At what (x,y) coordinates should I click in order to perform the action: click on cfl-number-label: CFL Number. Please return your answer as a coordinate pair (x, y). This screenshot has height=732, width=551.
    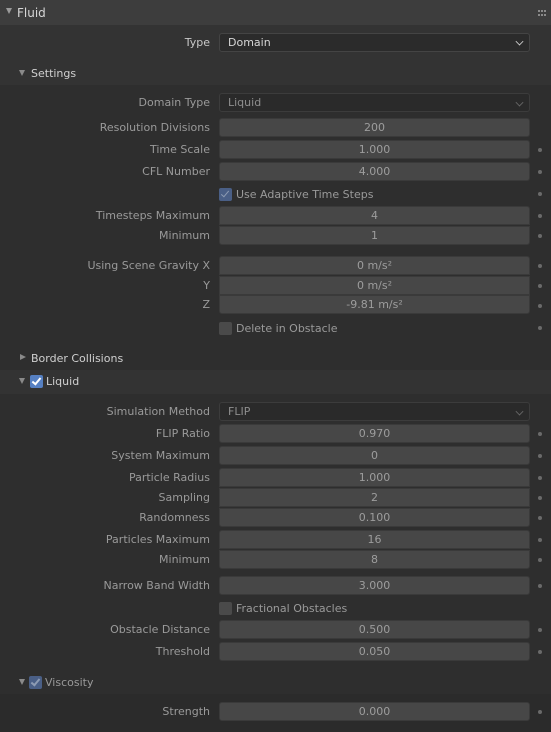
    Looking at the image, I should click on (176, 171).